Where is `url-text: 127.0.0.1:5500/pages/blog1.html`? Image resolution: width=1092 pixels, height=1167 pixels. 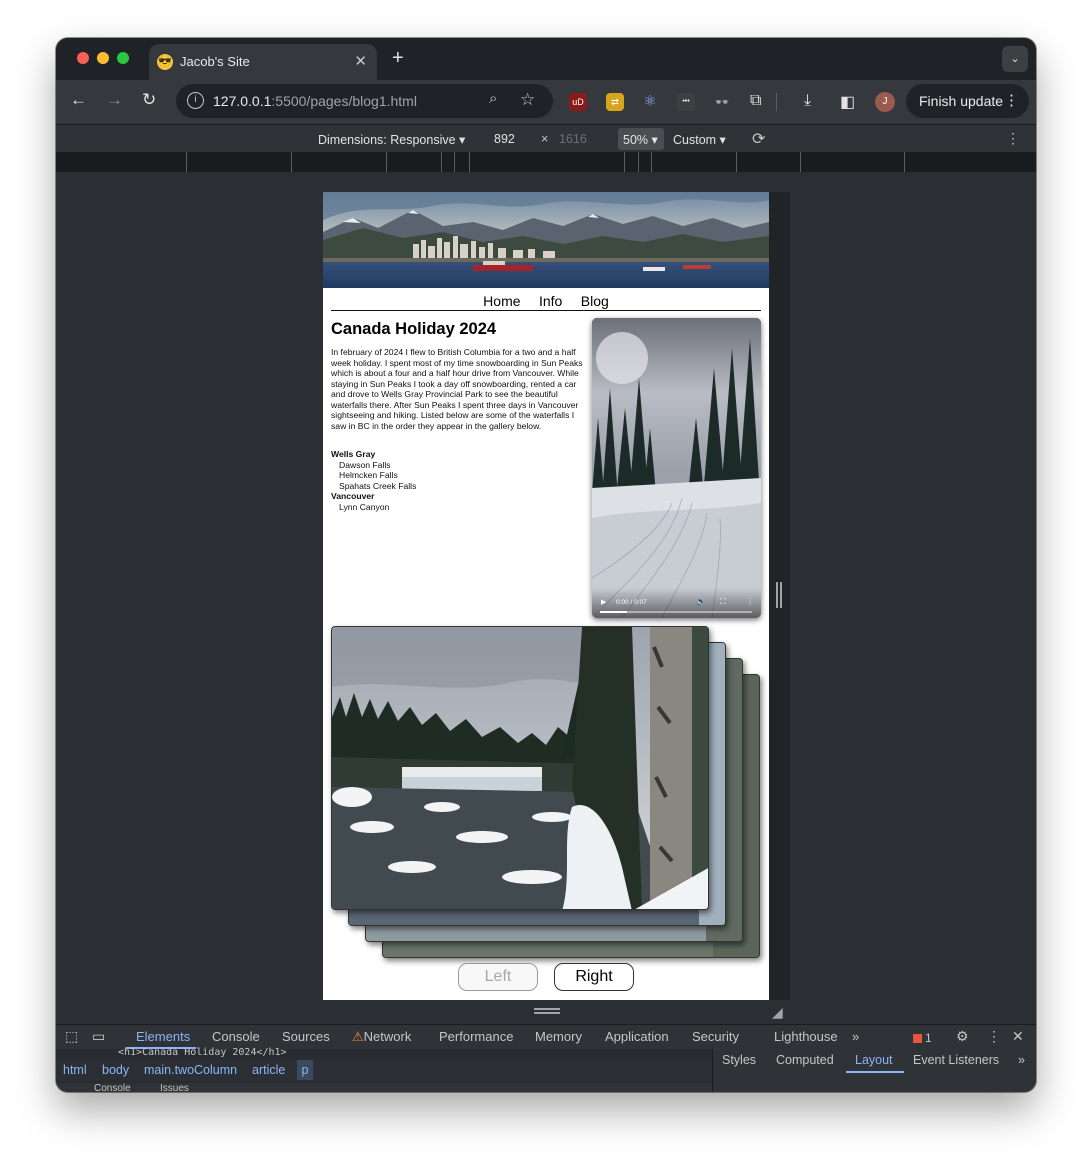
url-text: 127.0.0.1:5500/pages/blog1.html is located at coordinates (315, 101).